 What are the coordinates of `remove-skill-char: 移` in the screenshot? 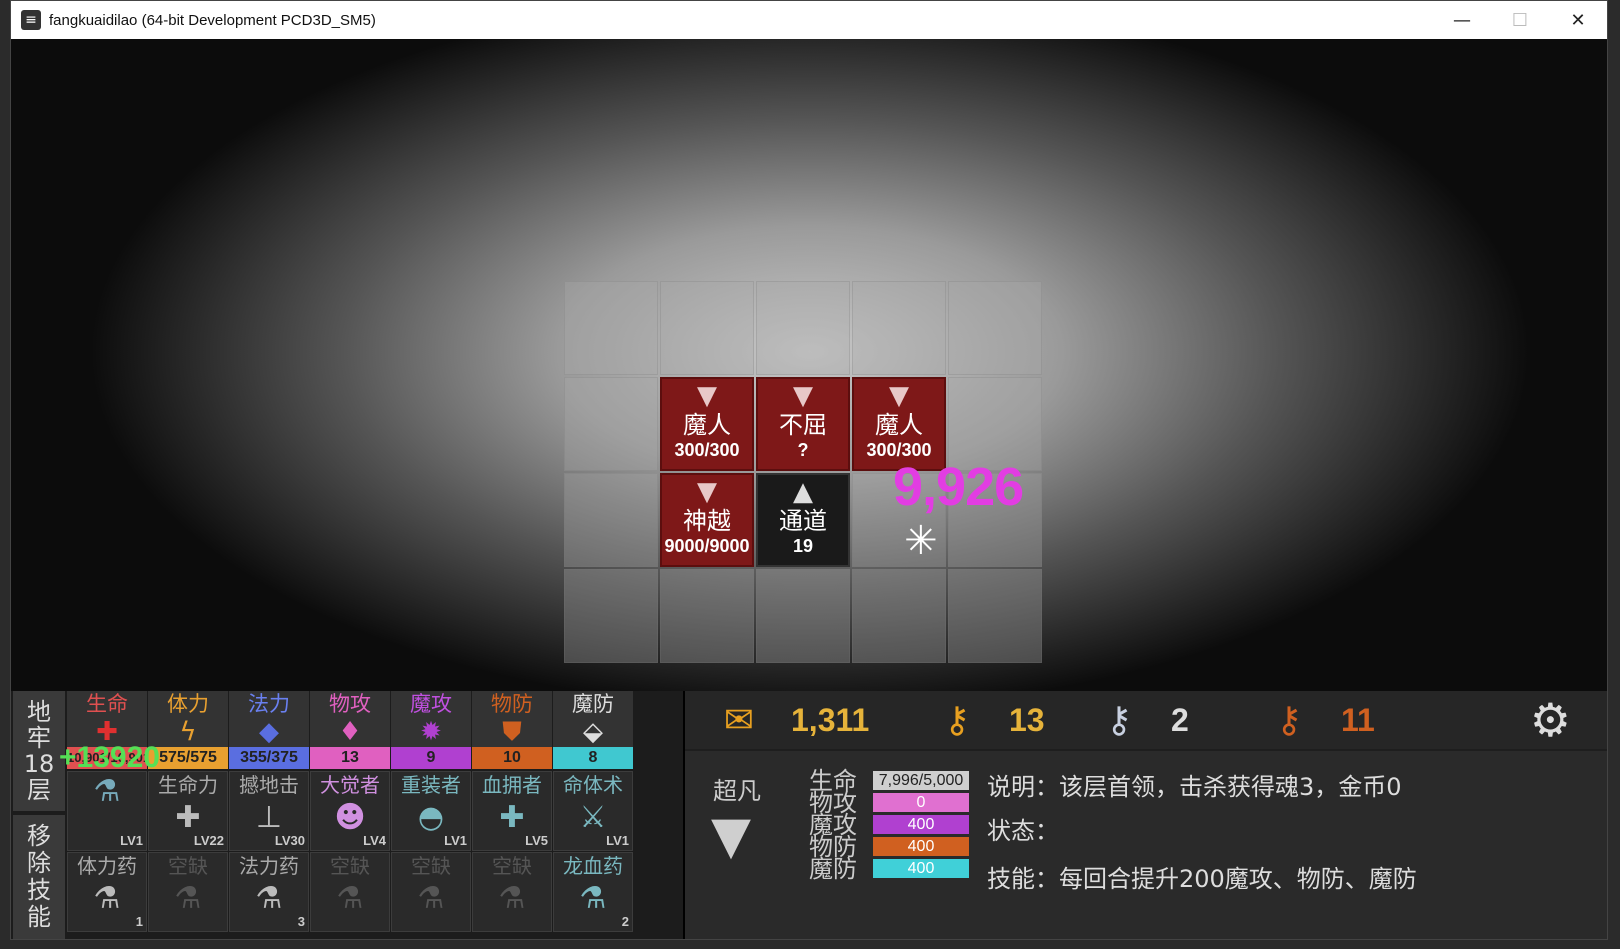 It's located at (39, 836).